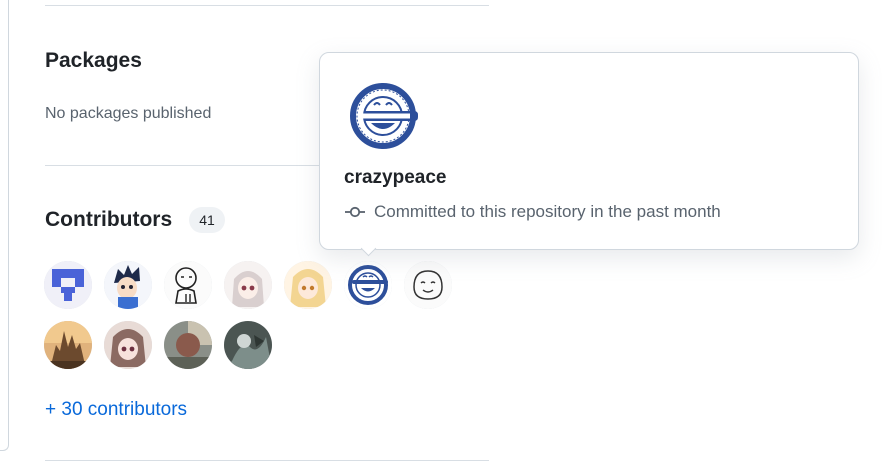 The image size is (895, 467). I want to click on anime-boy-avatar, so click(128, 285).